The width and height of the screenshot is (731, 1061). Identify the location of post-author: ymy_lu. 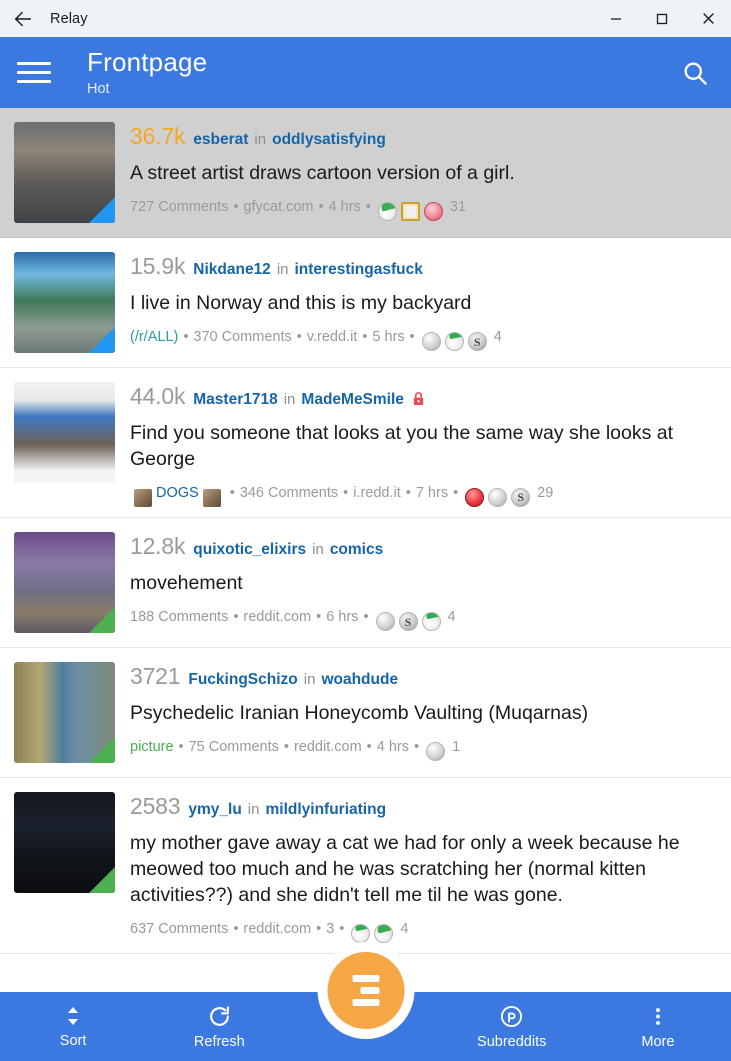
(214, 809).